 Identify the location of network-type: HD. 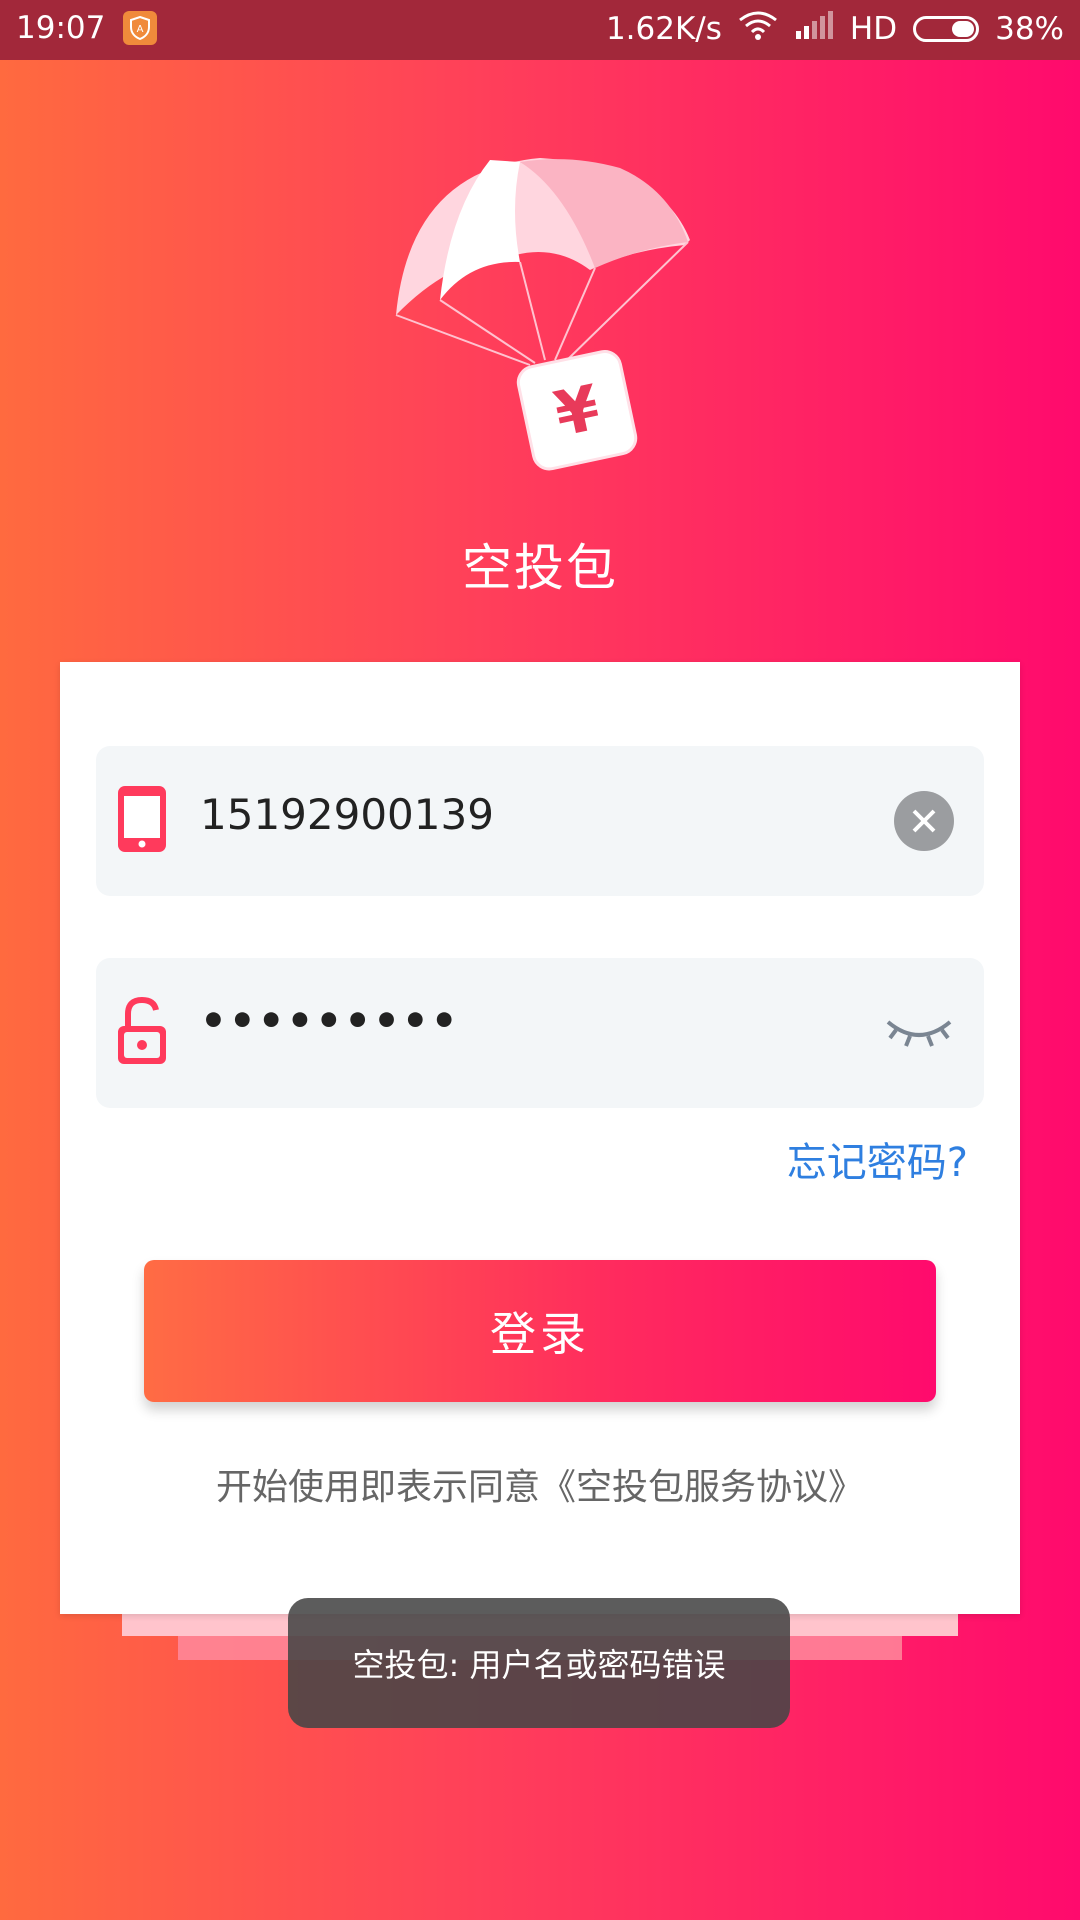
(873, 29).